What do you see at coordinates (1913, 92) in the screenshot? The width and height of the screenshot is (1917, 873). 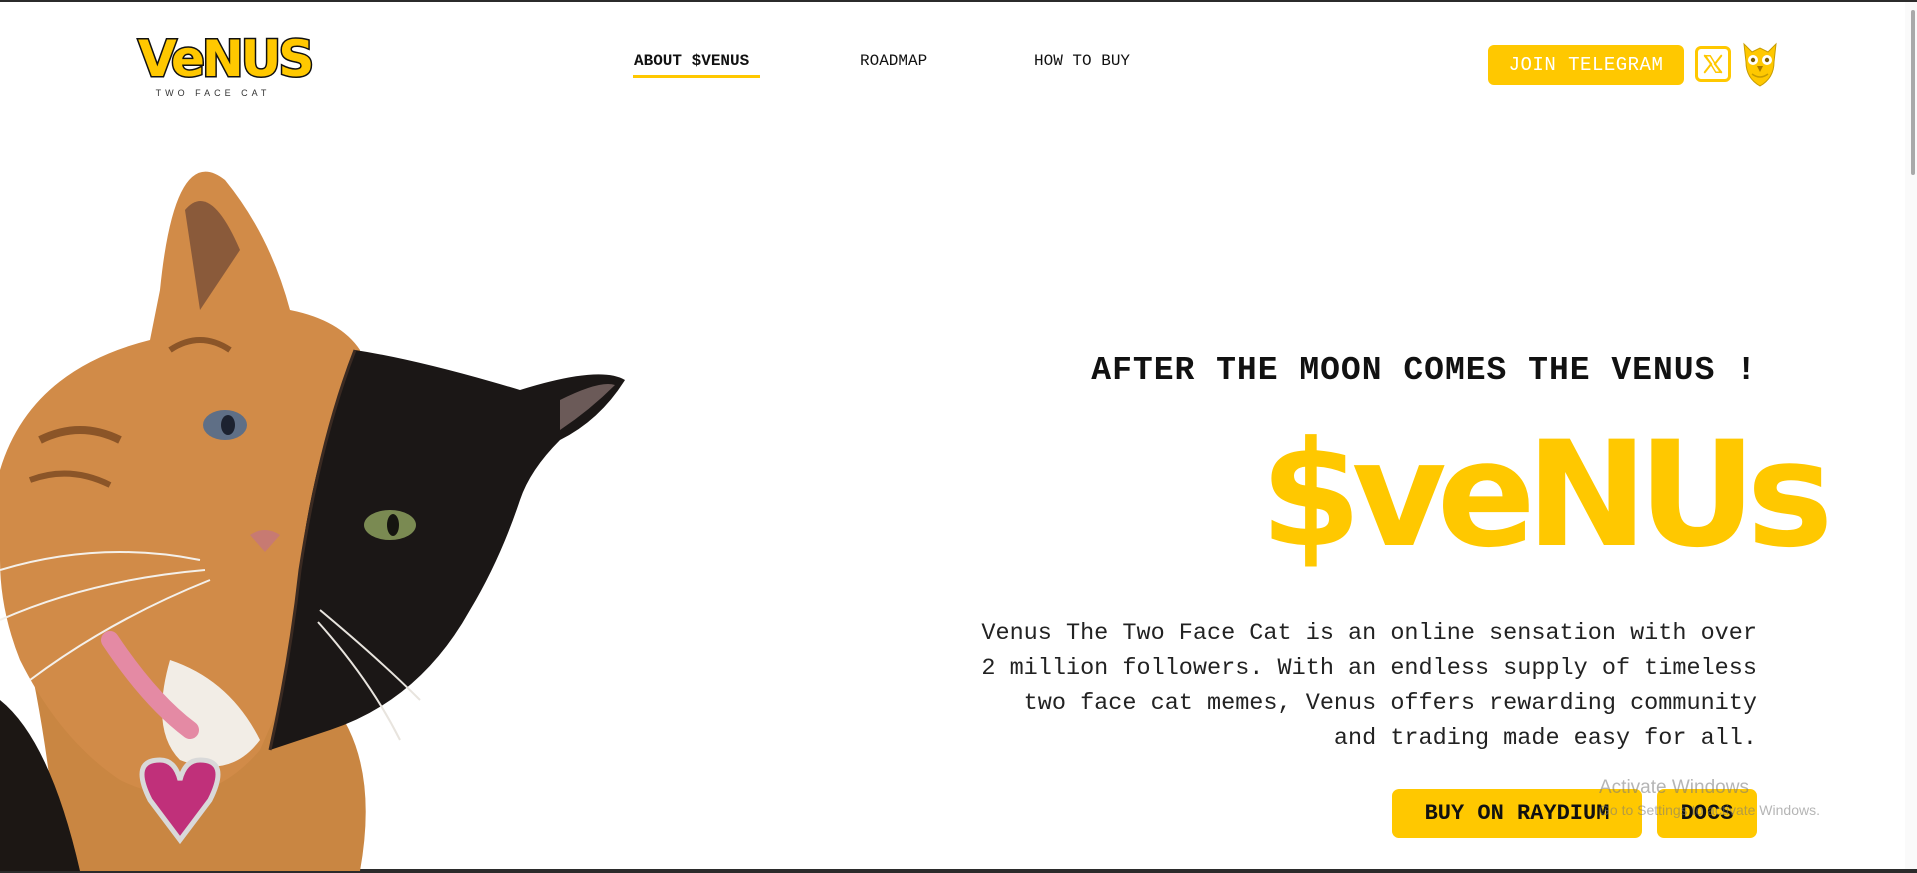 I see `scrollbar-thumb` at bounding box center [1913, 92].